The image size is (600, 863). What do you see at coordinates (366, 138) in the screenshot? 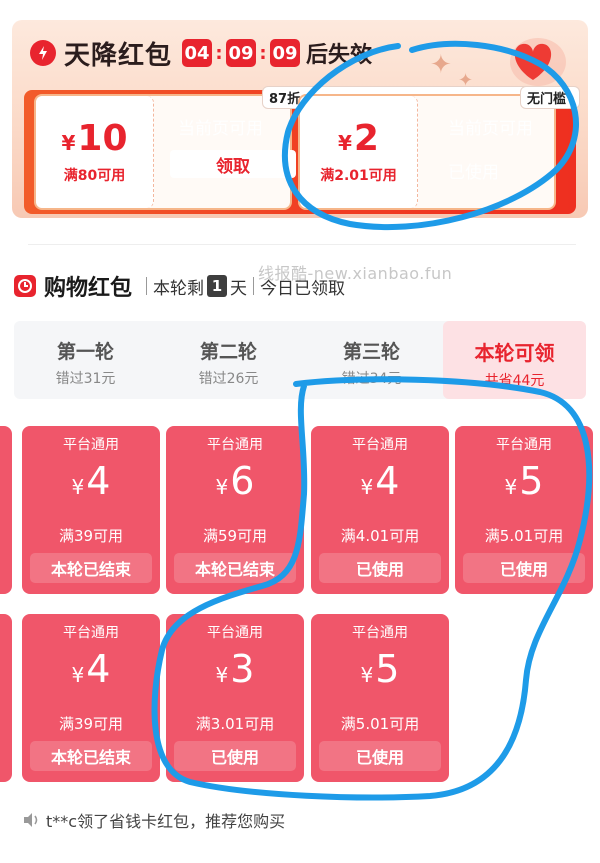
I see `sky-coupon-amount: 2` at bounding box center [366, 138].